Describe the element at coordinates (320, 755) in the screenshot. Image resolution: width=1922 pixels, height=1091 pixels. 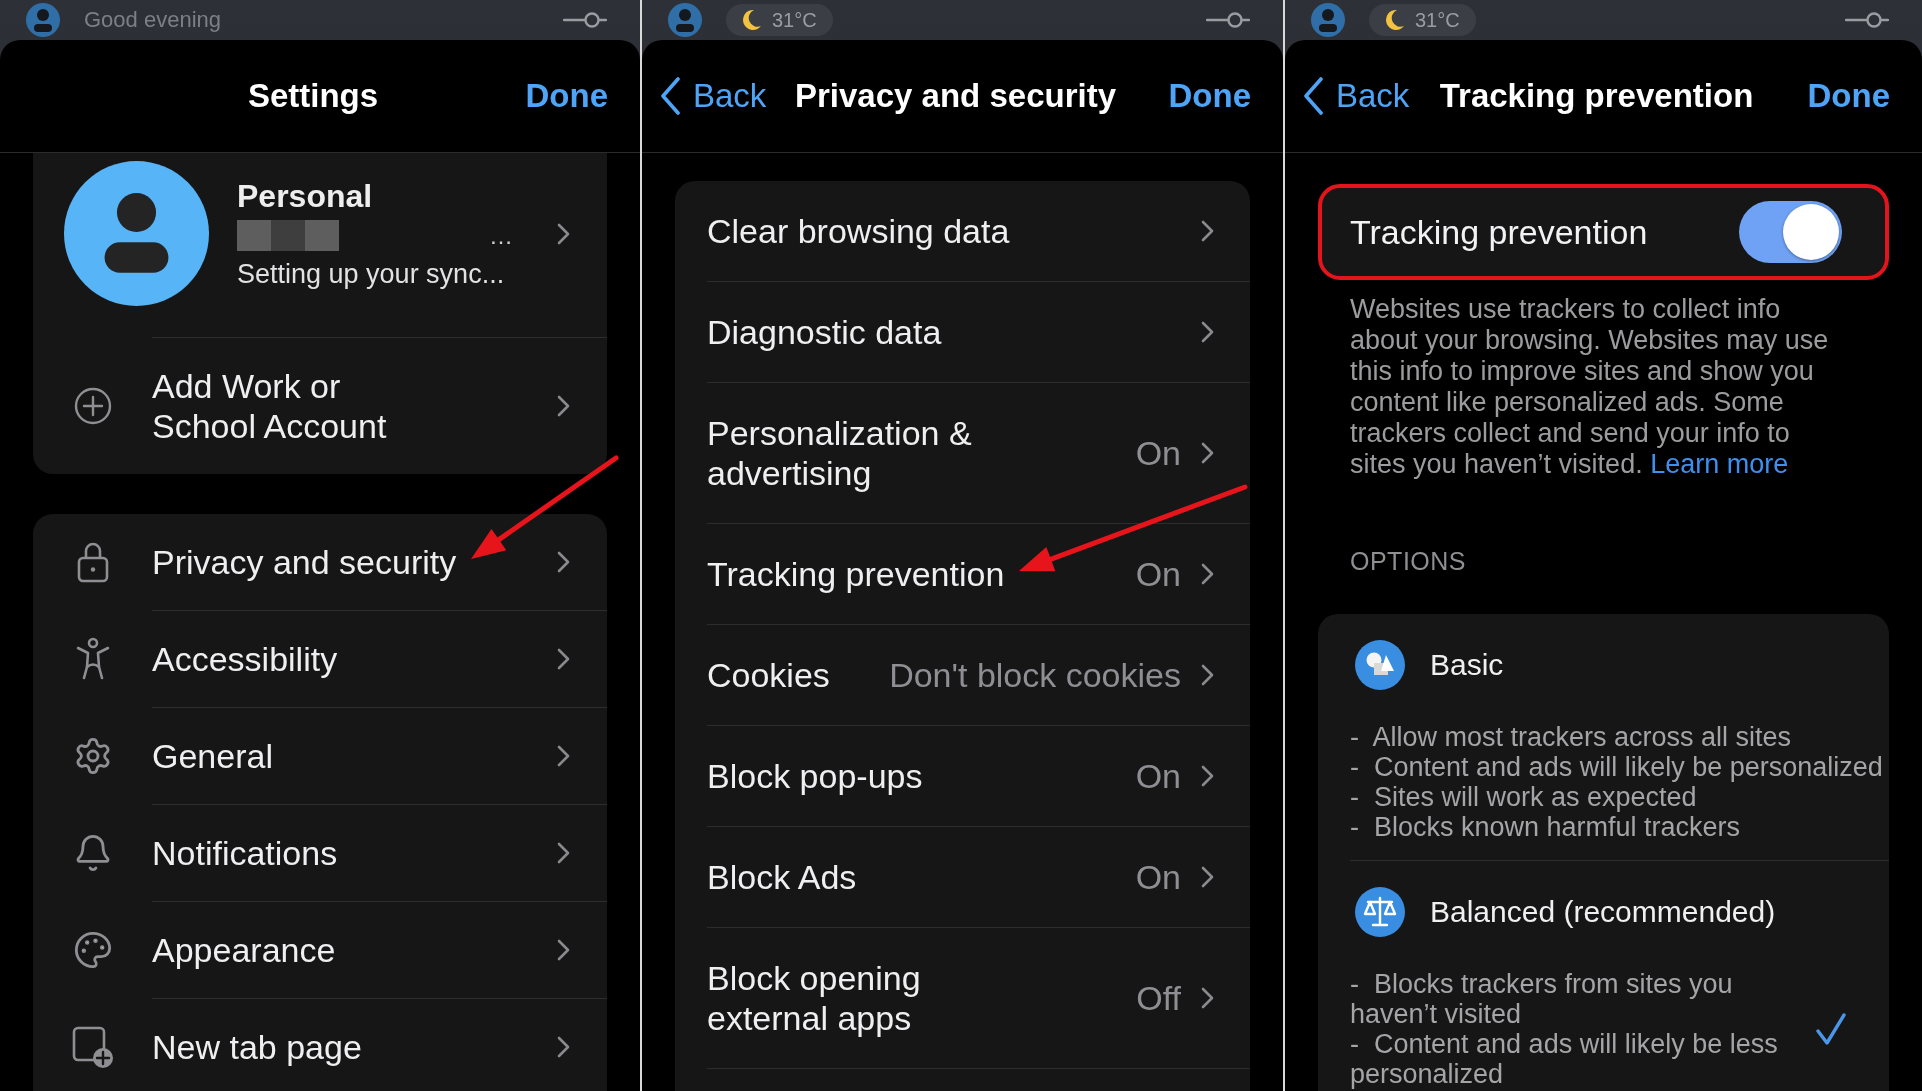
I see `settings-row: General` at that location.